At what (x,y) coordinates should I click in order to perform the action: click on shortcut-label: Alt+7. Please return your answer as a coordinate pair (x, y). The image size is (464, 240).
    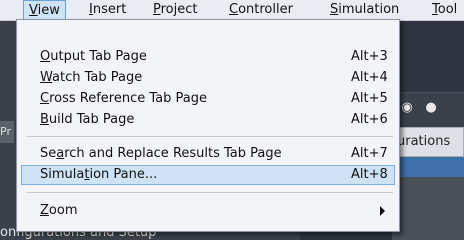
    Looking at the image, I should click on (369, 153).